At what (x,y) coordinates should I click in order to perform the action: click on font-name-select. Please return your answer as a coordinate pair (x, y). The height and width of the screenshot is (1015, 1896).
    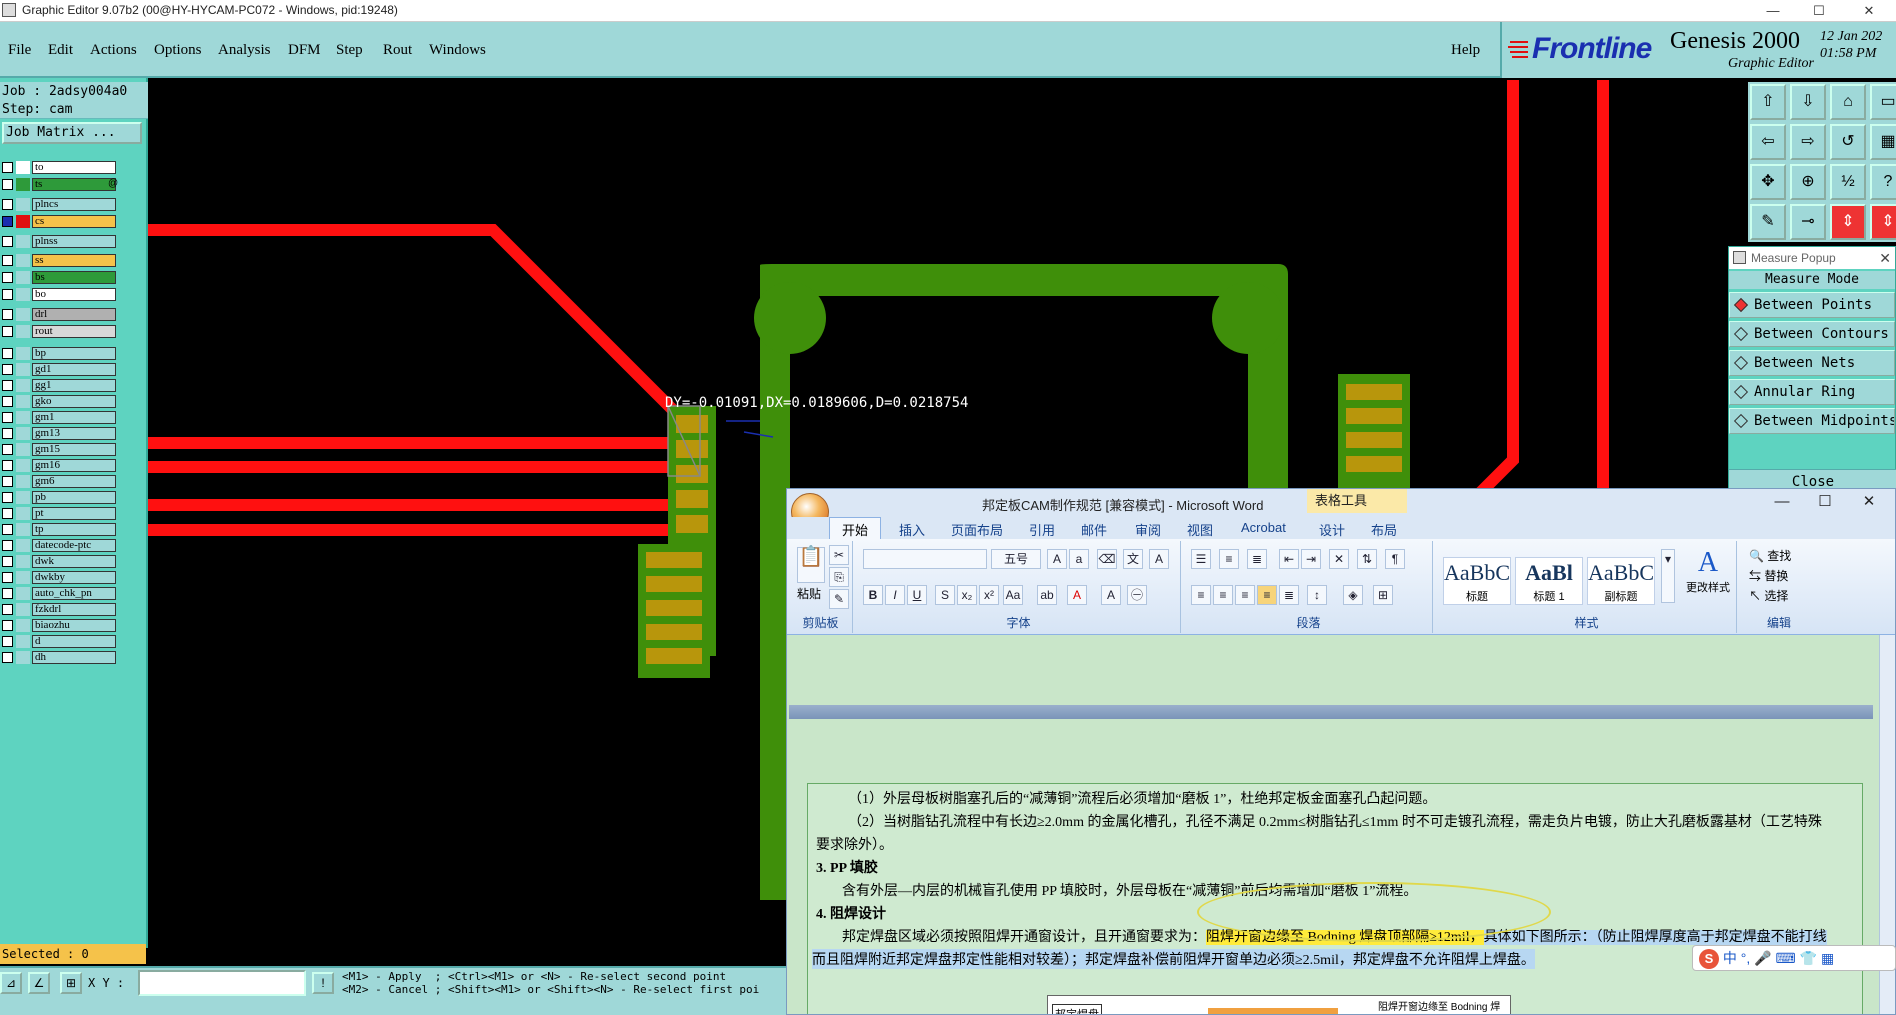
    Looking at the image, I should click on (925, 559).